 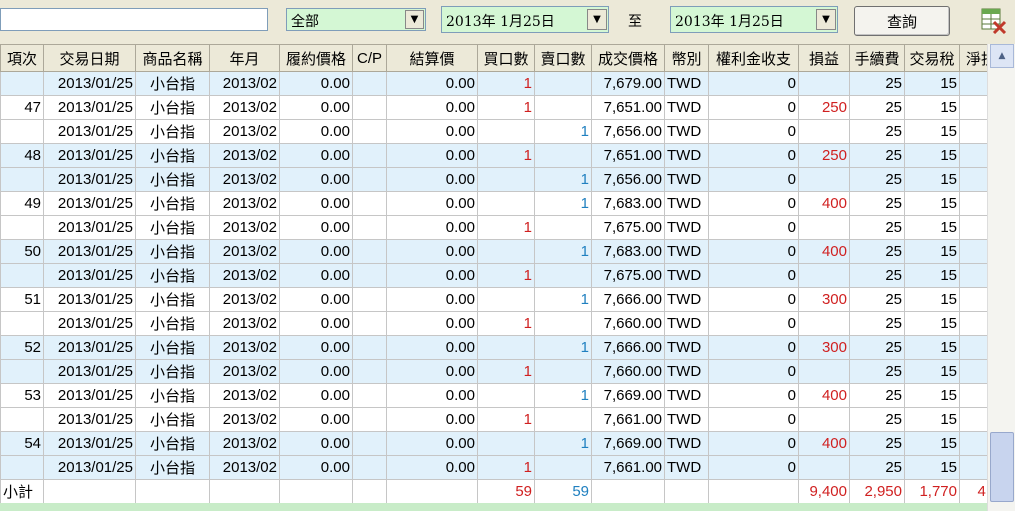 I want to click on subtotal-tax: 1,770, so click(x=932, y=491).